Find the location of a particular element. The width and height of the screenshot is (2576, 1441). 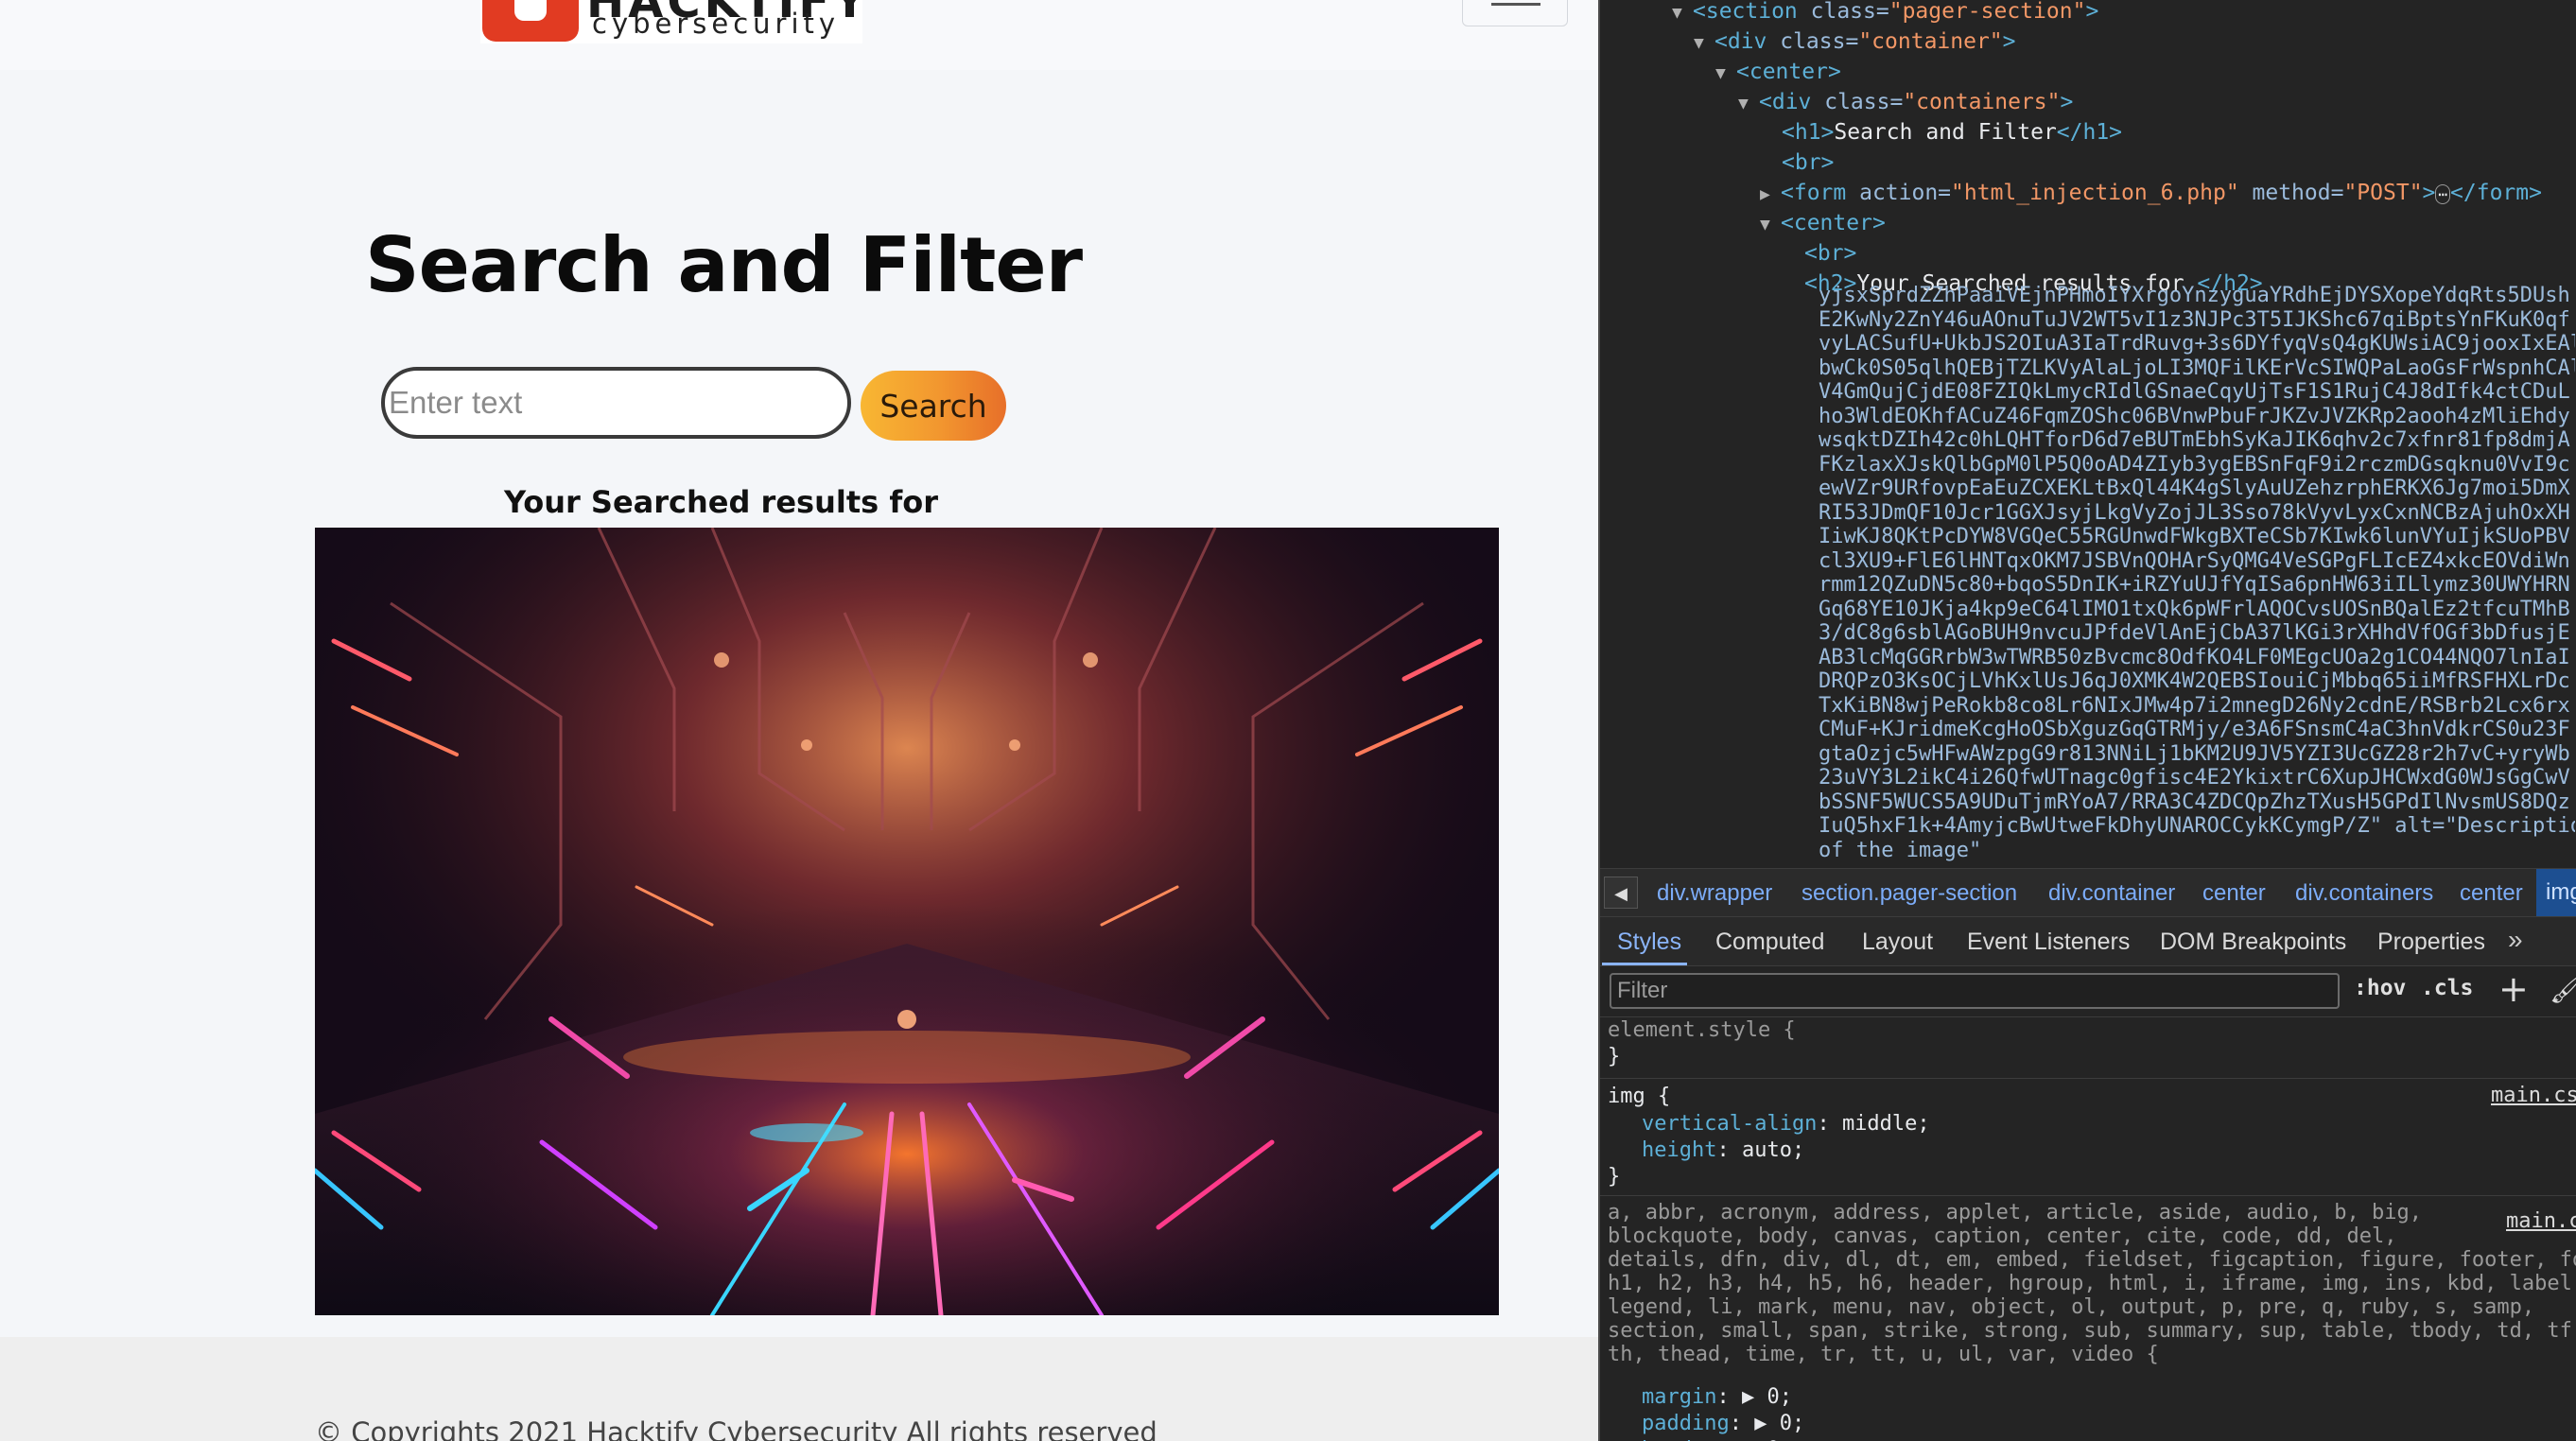

breadcrumb-scroll-left-icon: ◀ is located at coordinates (1621, 893).